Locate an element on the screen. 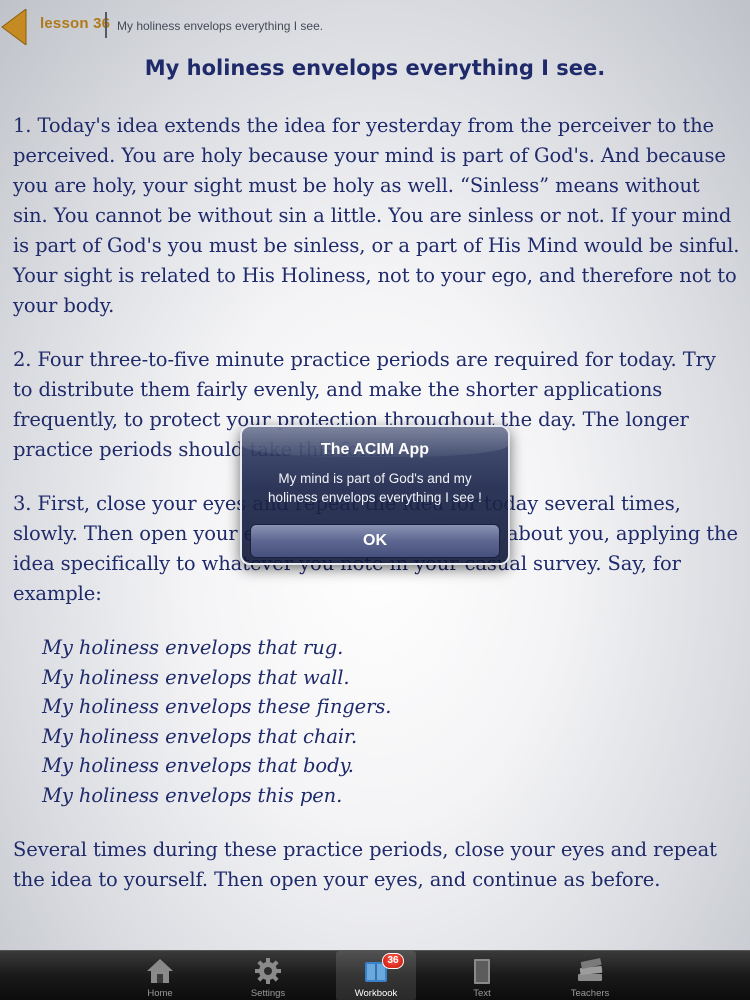 This screenshot has width=750, height=1000. example-item: My holiness envelops this pen. is located at coordinates (192, 795).